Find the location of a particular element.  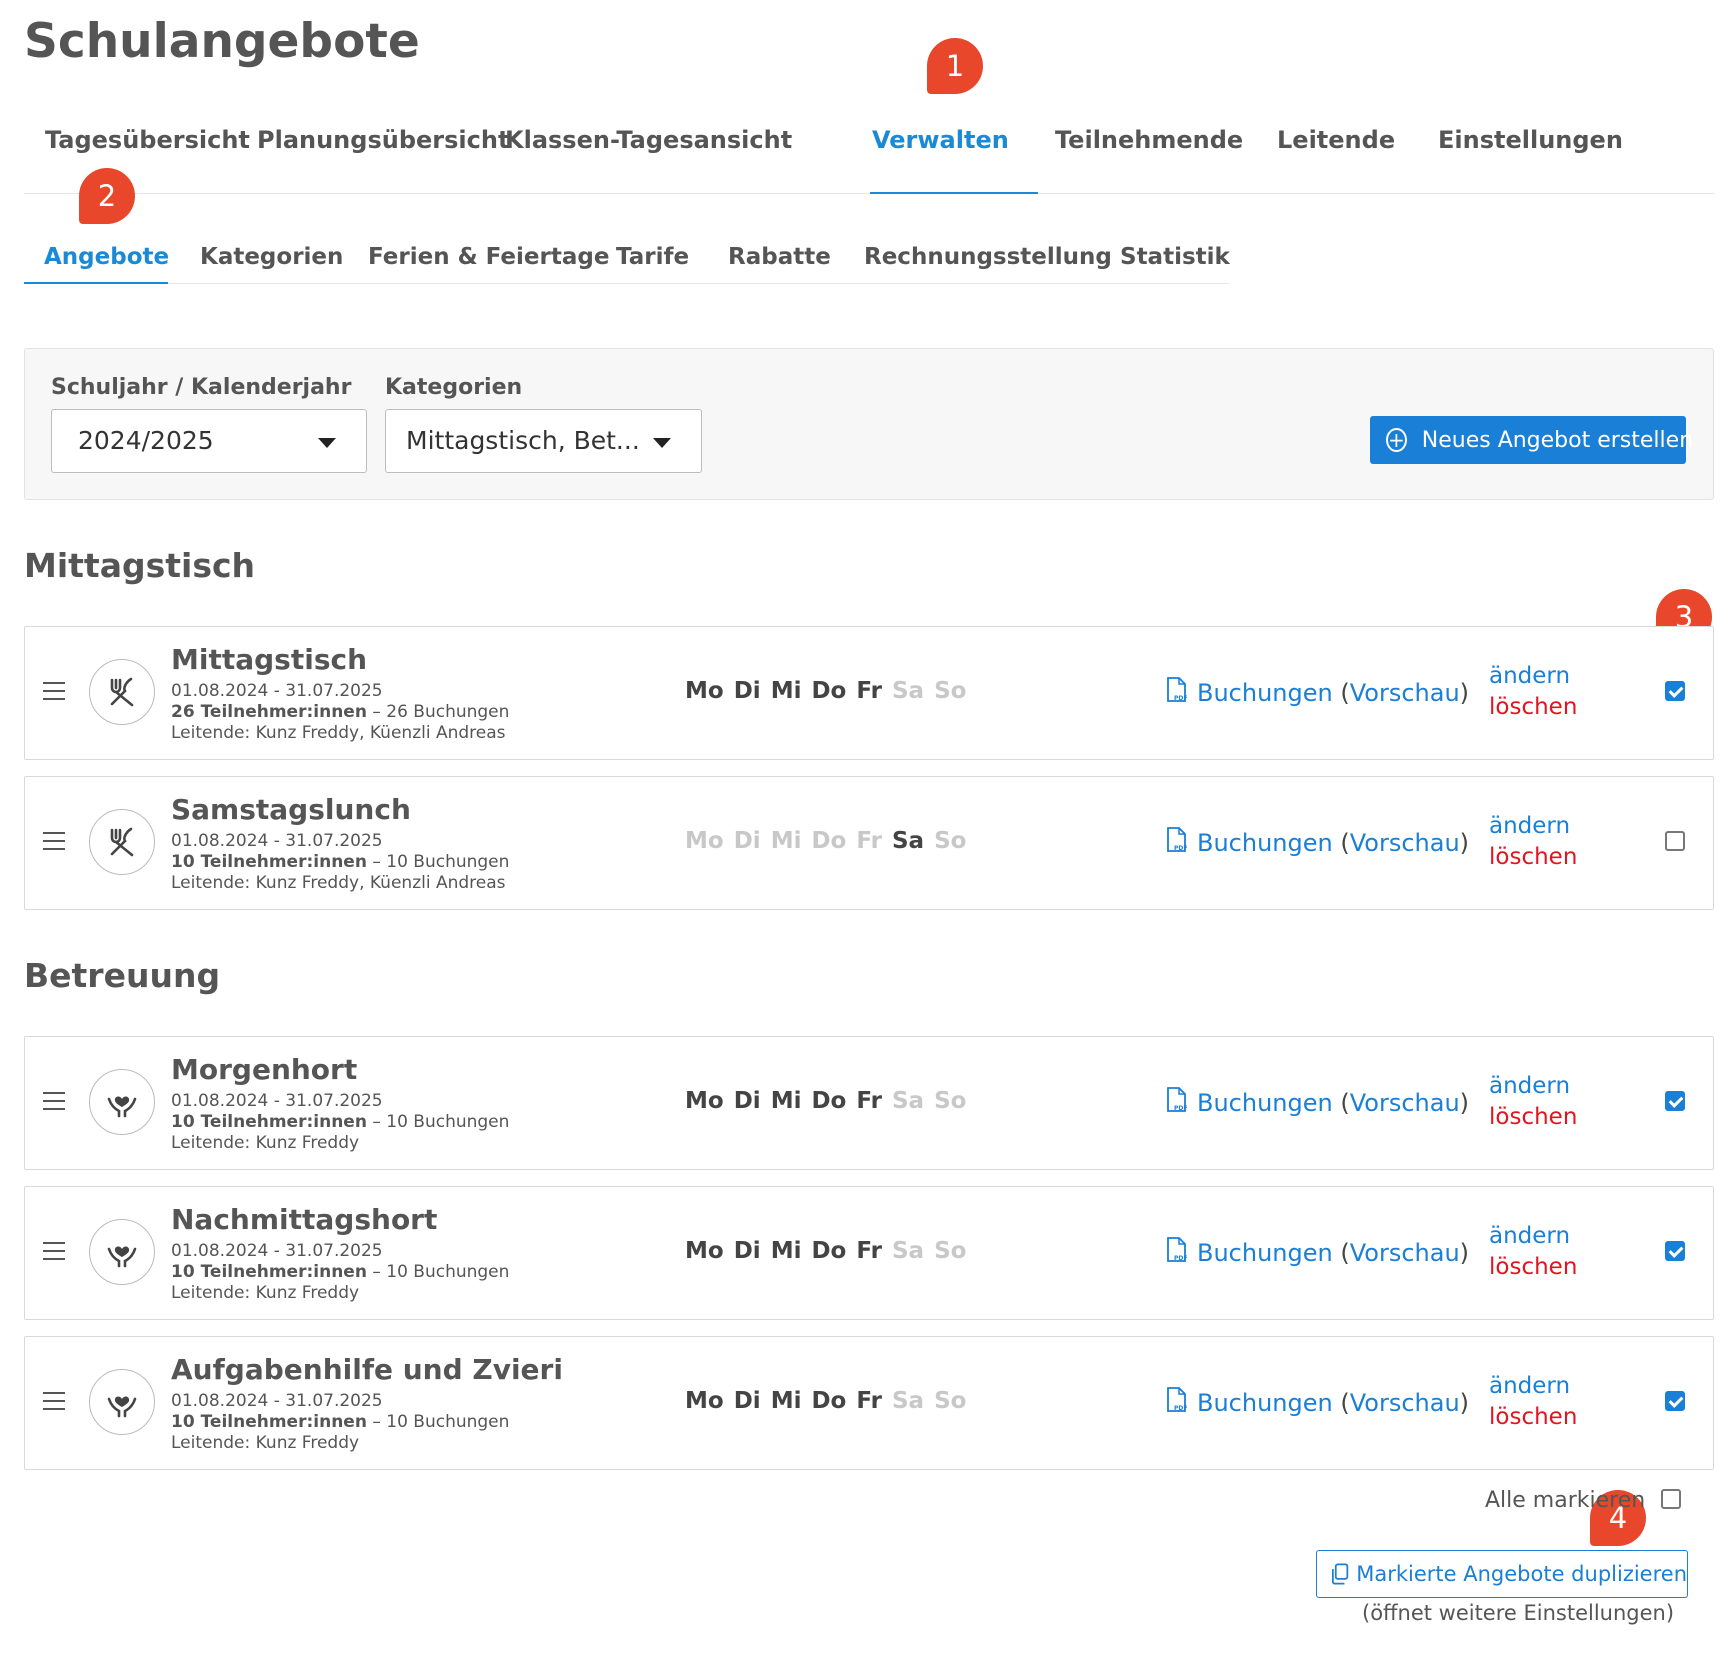

tab-teilnehmende: Teilnehmende is located at coordinates (1149, 140).